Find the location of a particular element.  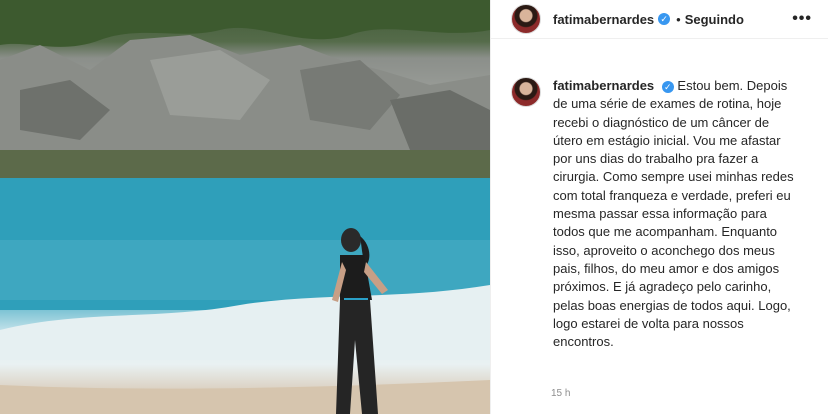

post-header: fatimabernardes ✓ • Seguindo ••• is located at coordinates (659, 19).